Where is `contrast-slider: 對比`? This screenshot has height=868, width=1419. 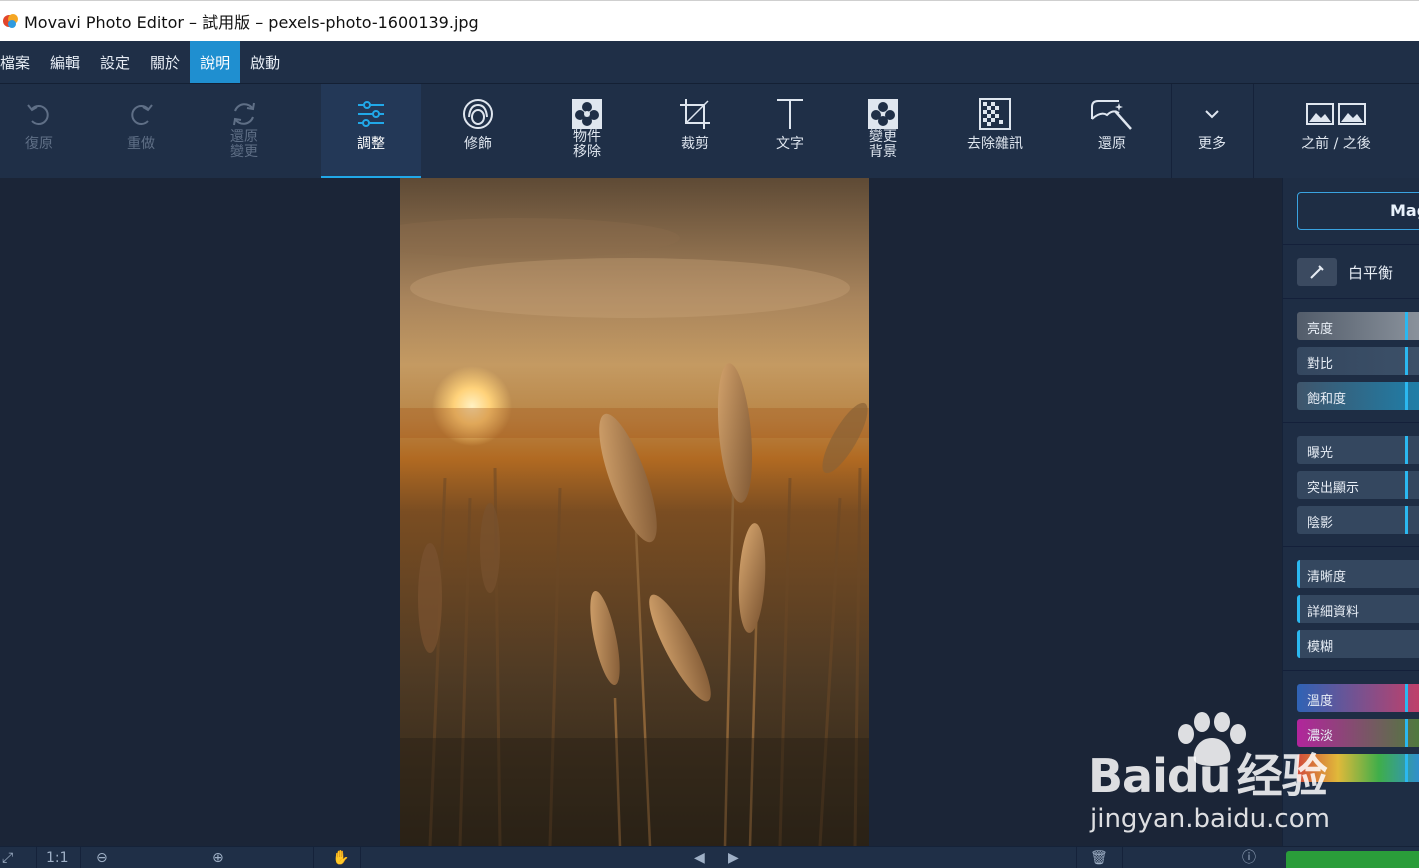 contrast-slider: 對比 is located at coordinates (1358, 361).